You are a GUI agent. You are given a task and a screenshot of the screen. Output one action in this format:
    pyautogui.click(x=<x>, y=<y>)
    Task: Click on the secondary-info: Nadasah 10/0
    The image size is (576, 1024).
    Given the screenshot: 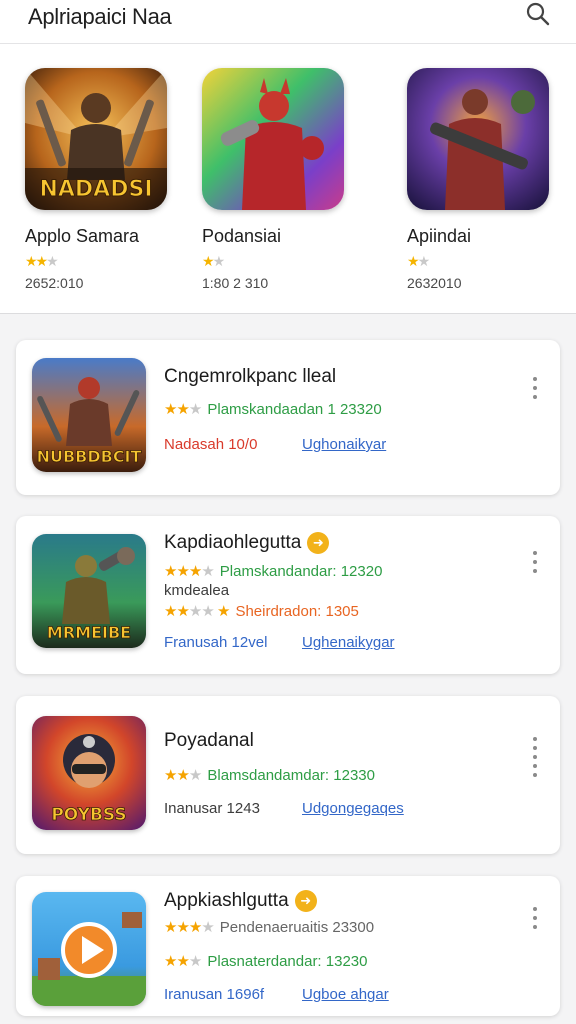 What is the action you would take?
    pyautogui.click(x=211, y=444)
    